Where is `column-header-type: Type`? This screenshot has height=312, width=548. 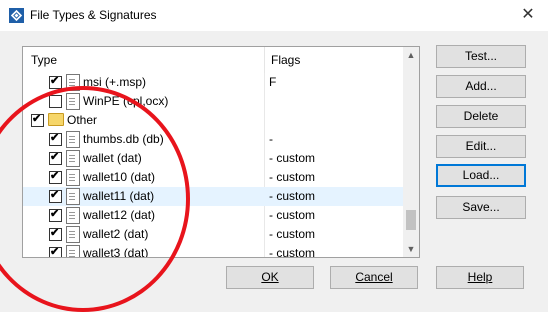 column-header-type: Type is located at coordinates (44, 60).